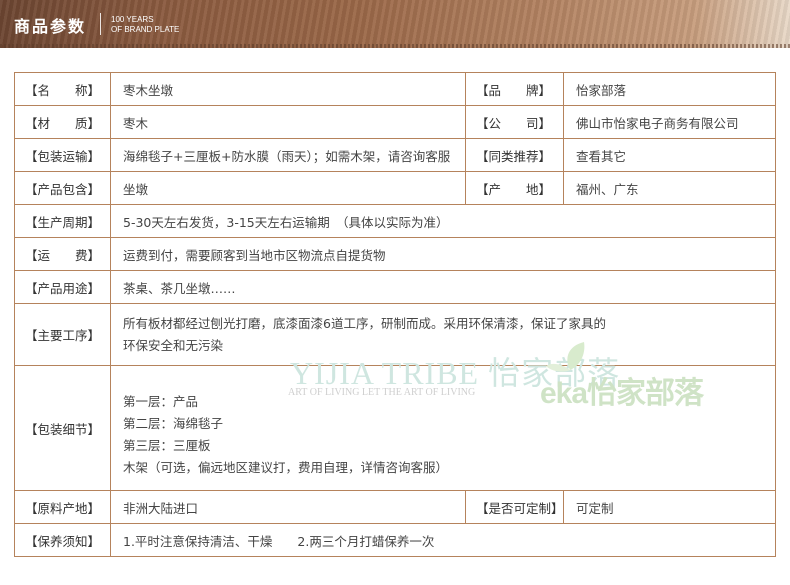 The image size is (790, 585). I want to click on section-title: 商品参数, so click(50, 26).